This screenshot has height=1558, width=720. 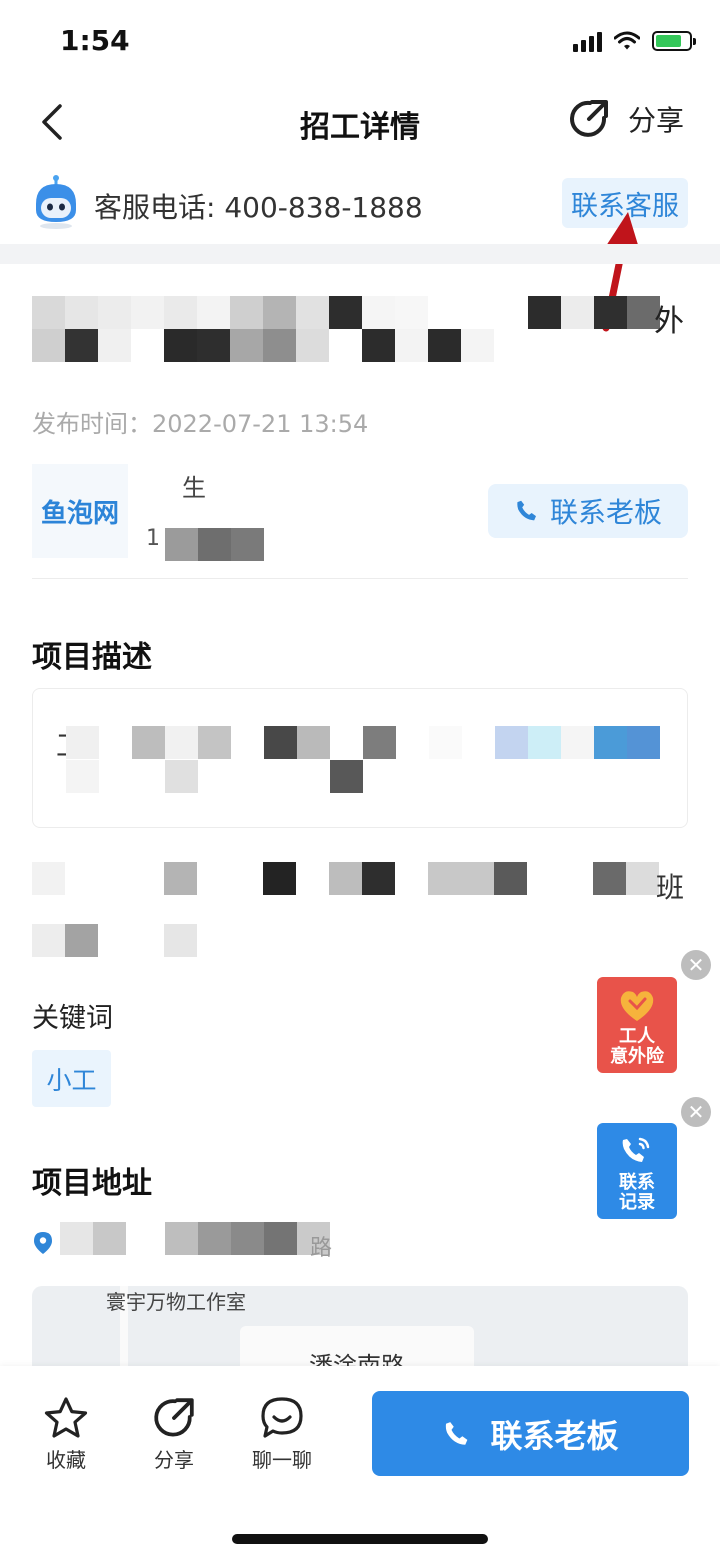 I want to click on service-phone: 客服电话: 400-838-1888, so click(x=258, y=207).